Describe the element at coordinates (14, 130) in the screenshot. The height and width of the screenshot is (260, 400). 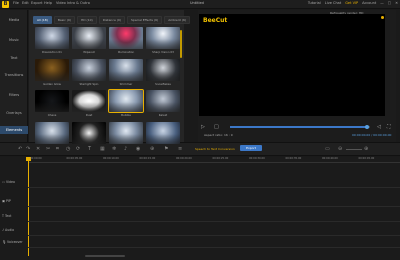
I see `nav-elements: Elements` at that location.